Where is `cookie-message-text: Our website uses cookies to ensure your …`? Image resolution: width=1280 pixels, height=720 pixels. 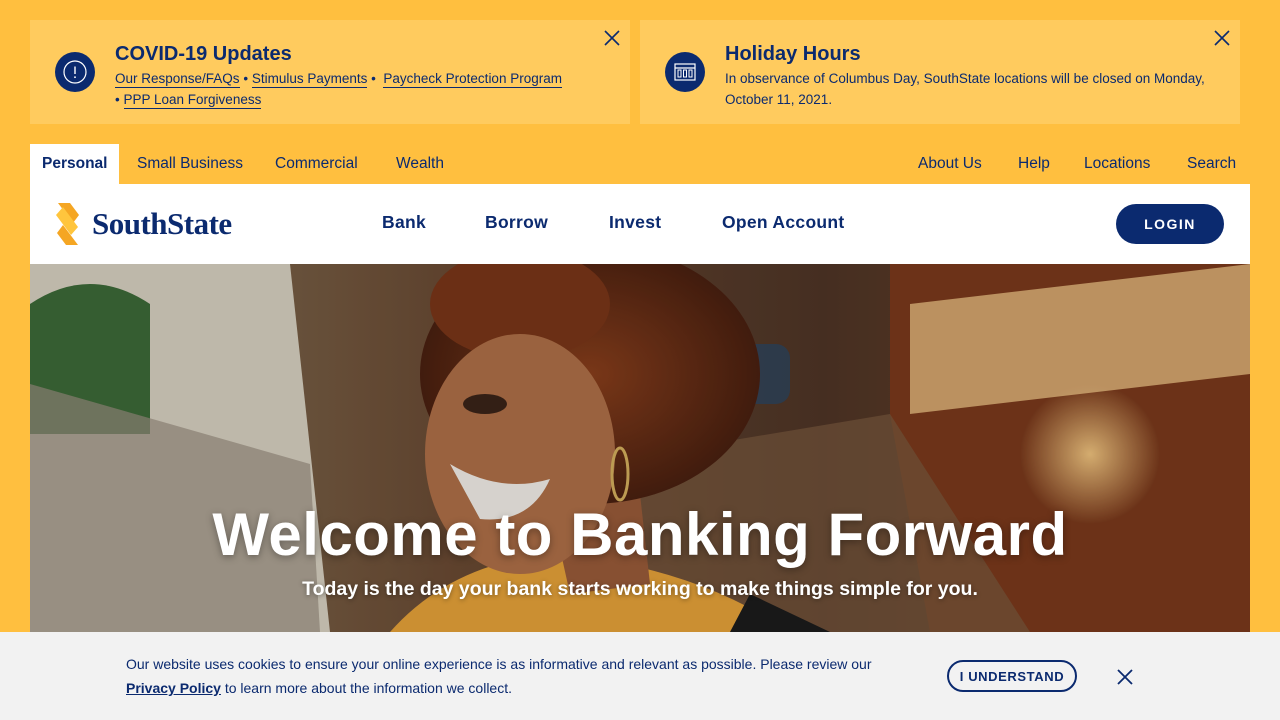 cookie-message-text: Our website uses cookies to ensure your … is located at coordinates (499, 664).